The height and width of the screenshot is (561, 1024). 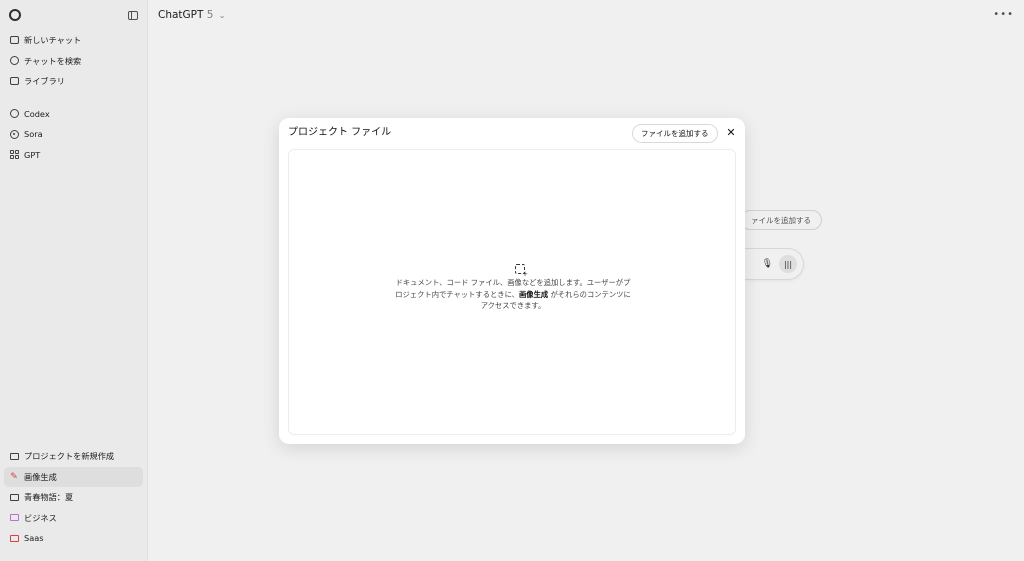 I want to click on modal-title: プロジェクト ファイル, so click(x=340, y=132).